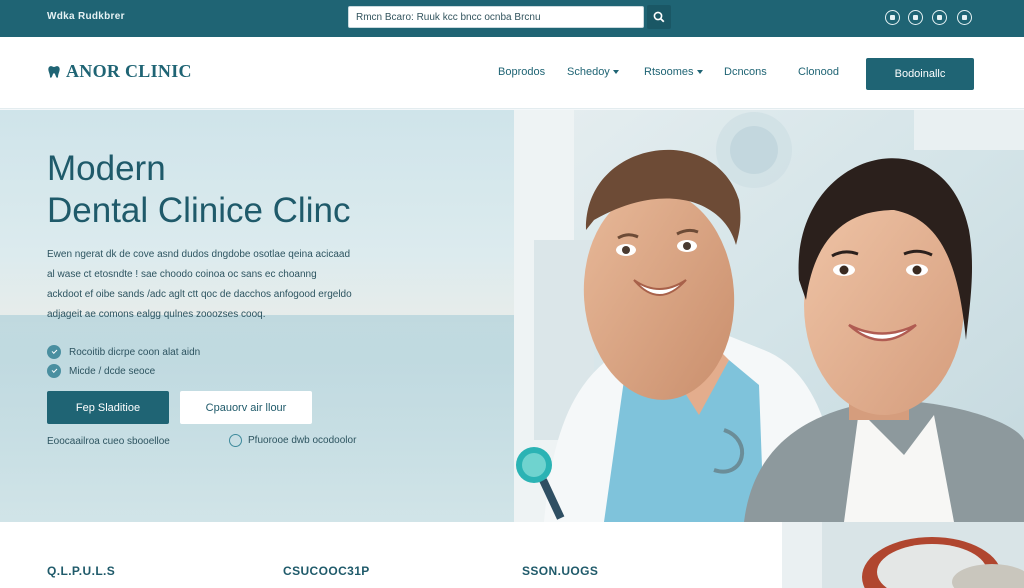  I want to click on service-photo, so click(903, 555).